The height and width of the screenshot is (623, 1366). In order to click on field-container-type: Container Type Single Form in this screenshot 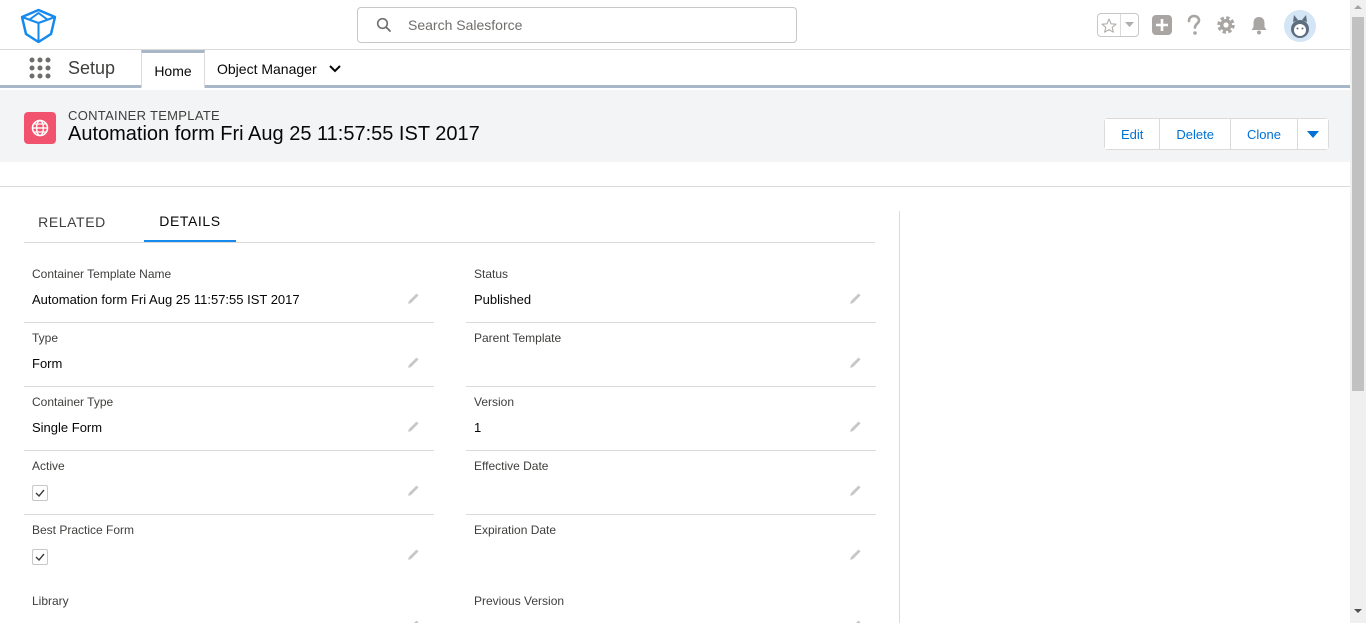, I will do `click(229, 419)`.